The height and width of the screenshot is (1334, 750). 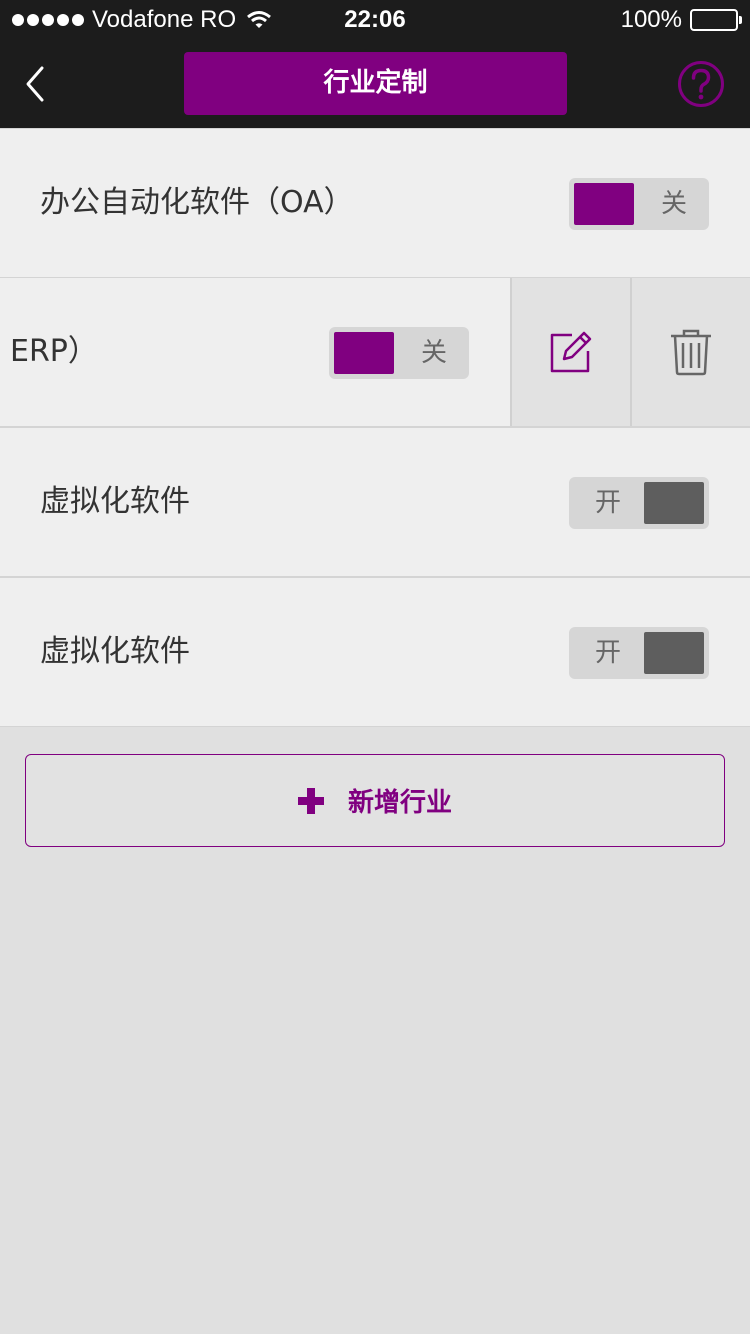 What do you see at coordinates (310, 800) in the screenshot?
I see `plus-icon` at bounding box center [310, 800].